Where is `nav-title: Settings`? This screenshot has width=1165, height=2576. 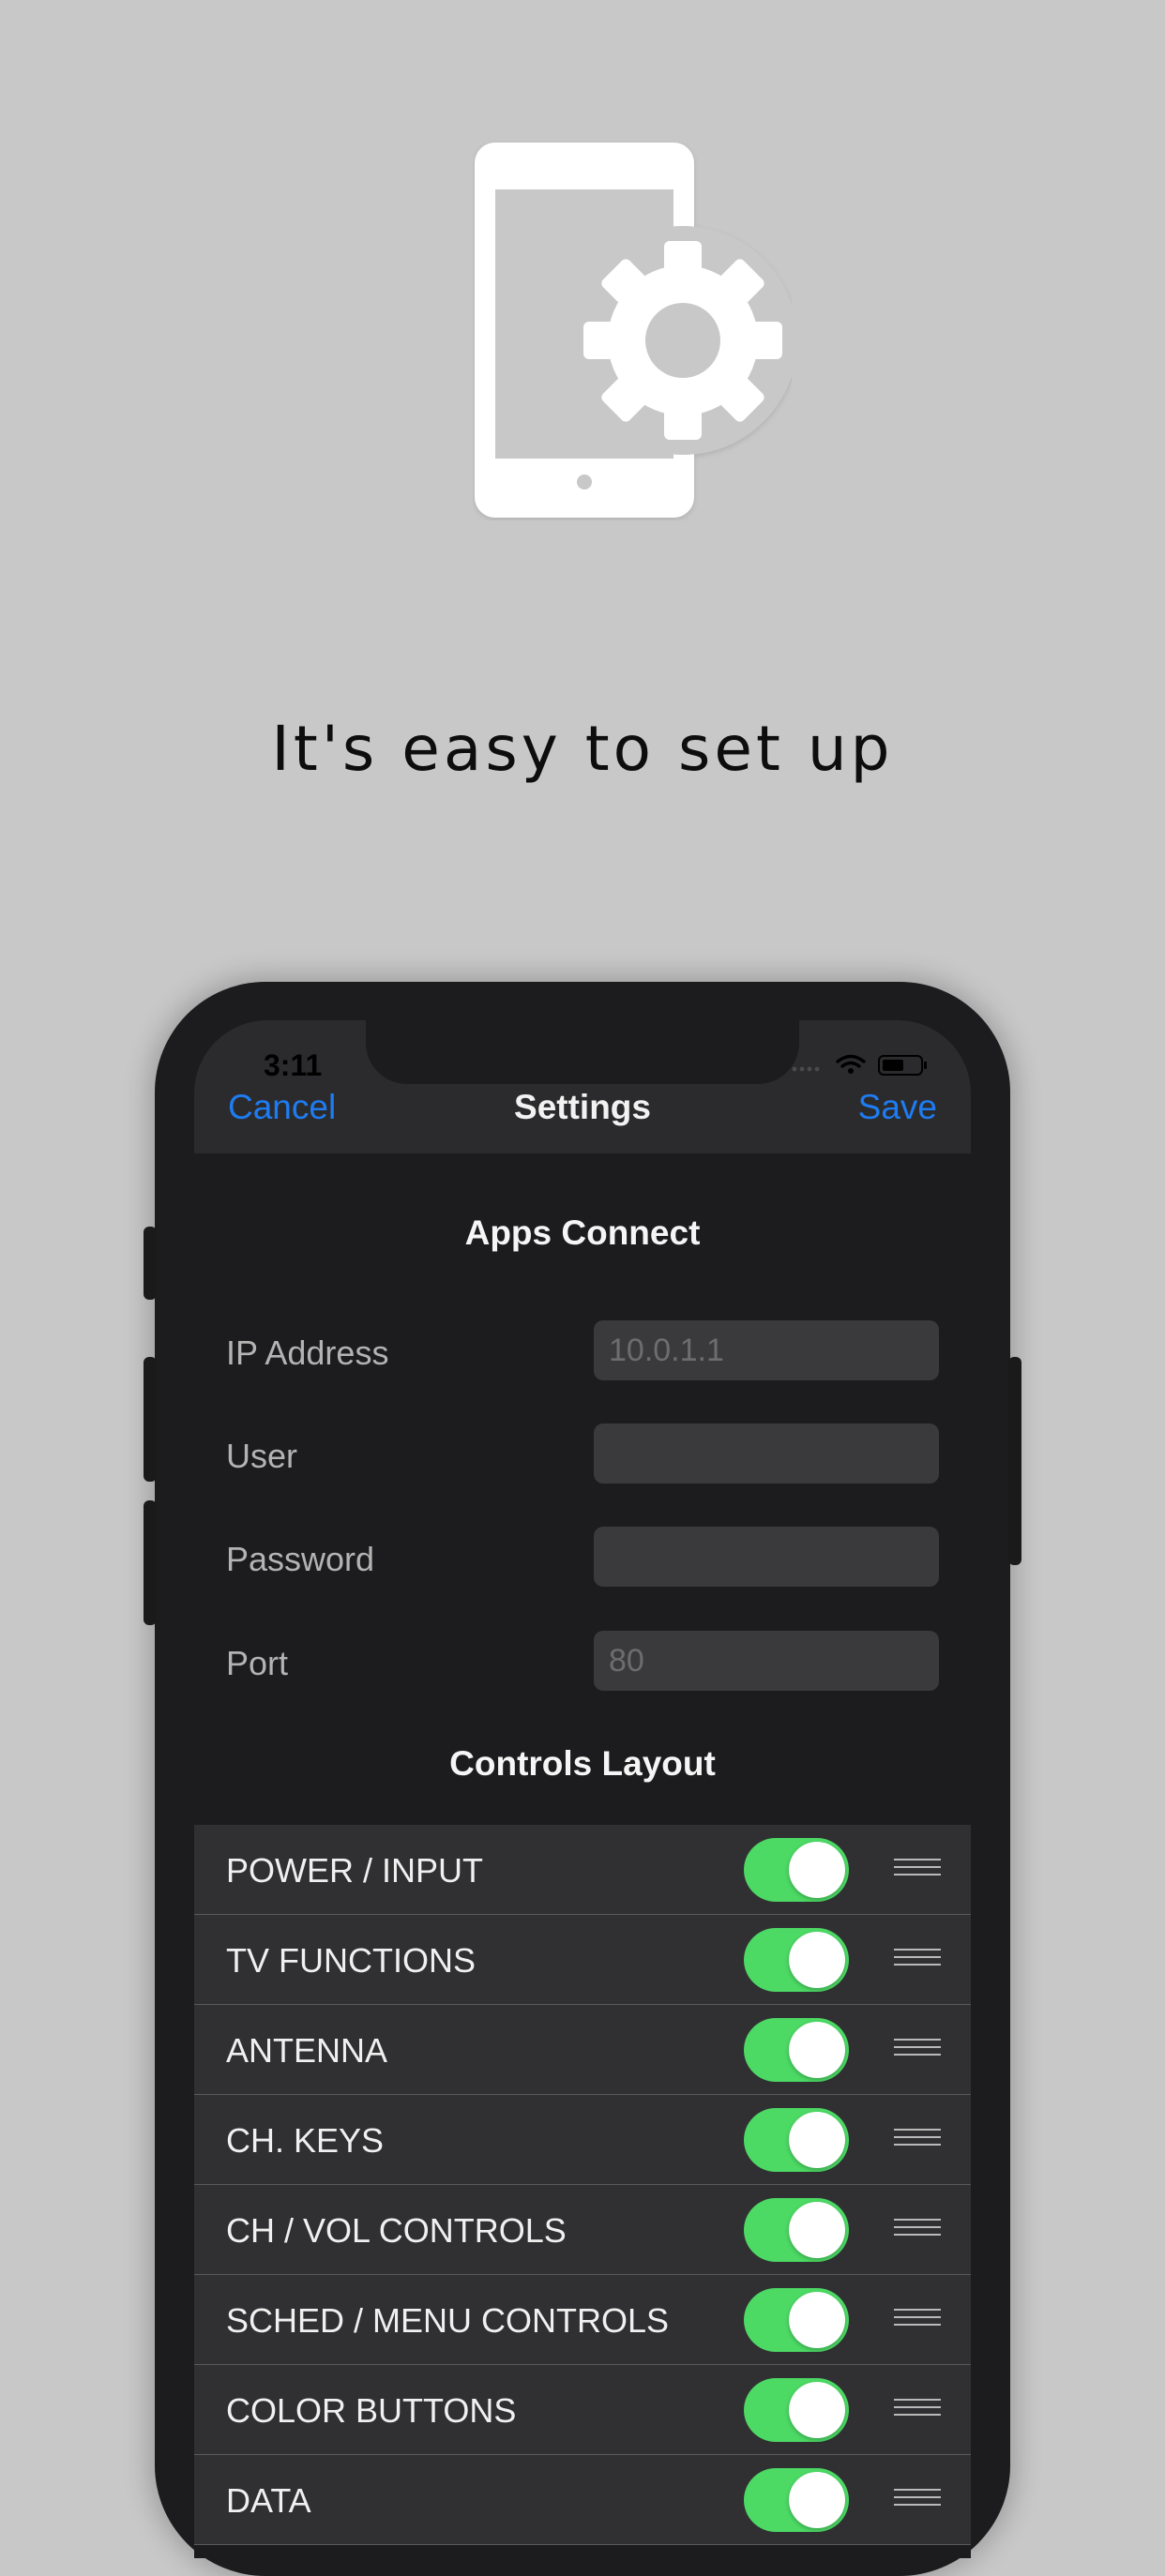
nav-title: Settings is located at coordinates (582, 1107).